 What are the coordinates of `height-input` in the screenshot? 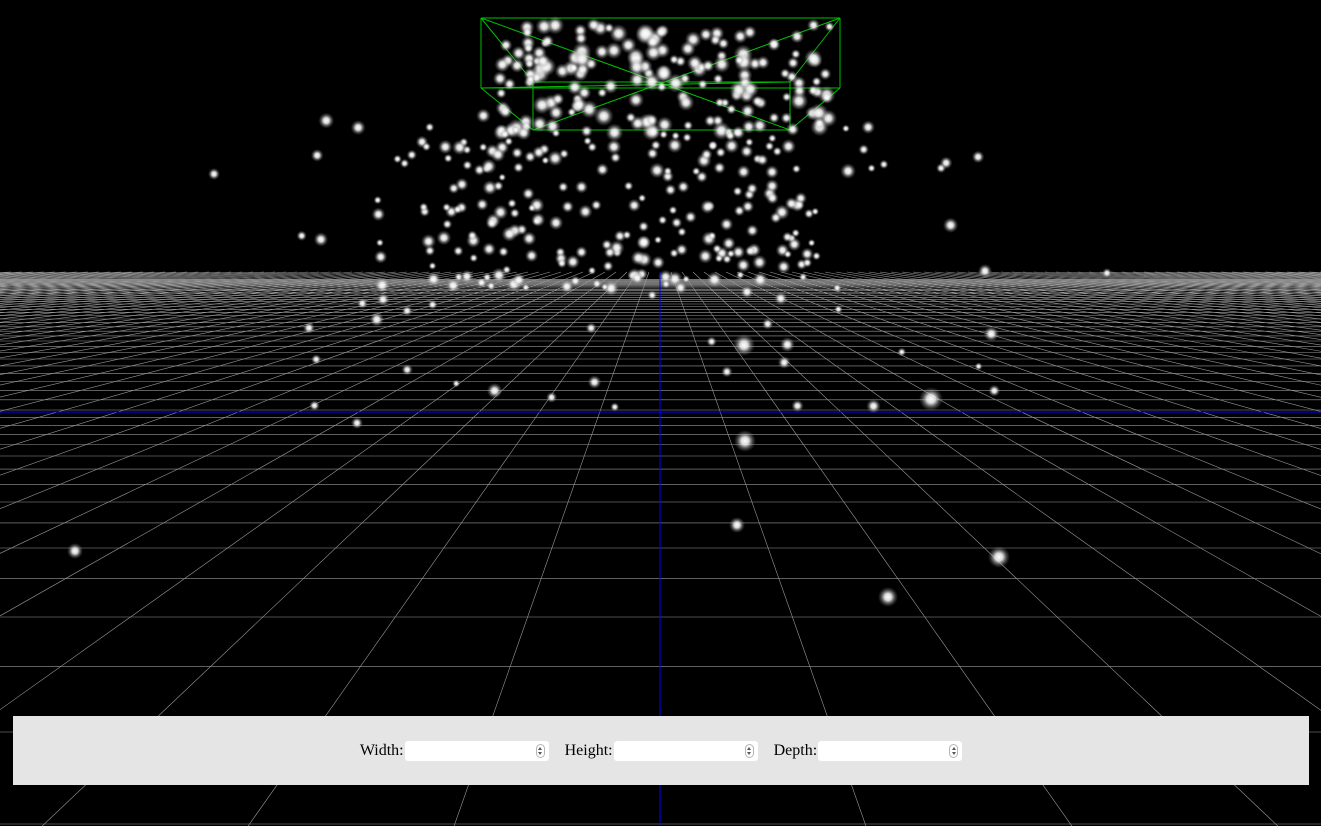 It's located at (676, 750).